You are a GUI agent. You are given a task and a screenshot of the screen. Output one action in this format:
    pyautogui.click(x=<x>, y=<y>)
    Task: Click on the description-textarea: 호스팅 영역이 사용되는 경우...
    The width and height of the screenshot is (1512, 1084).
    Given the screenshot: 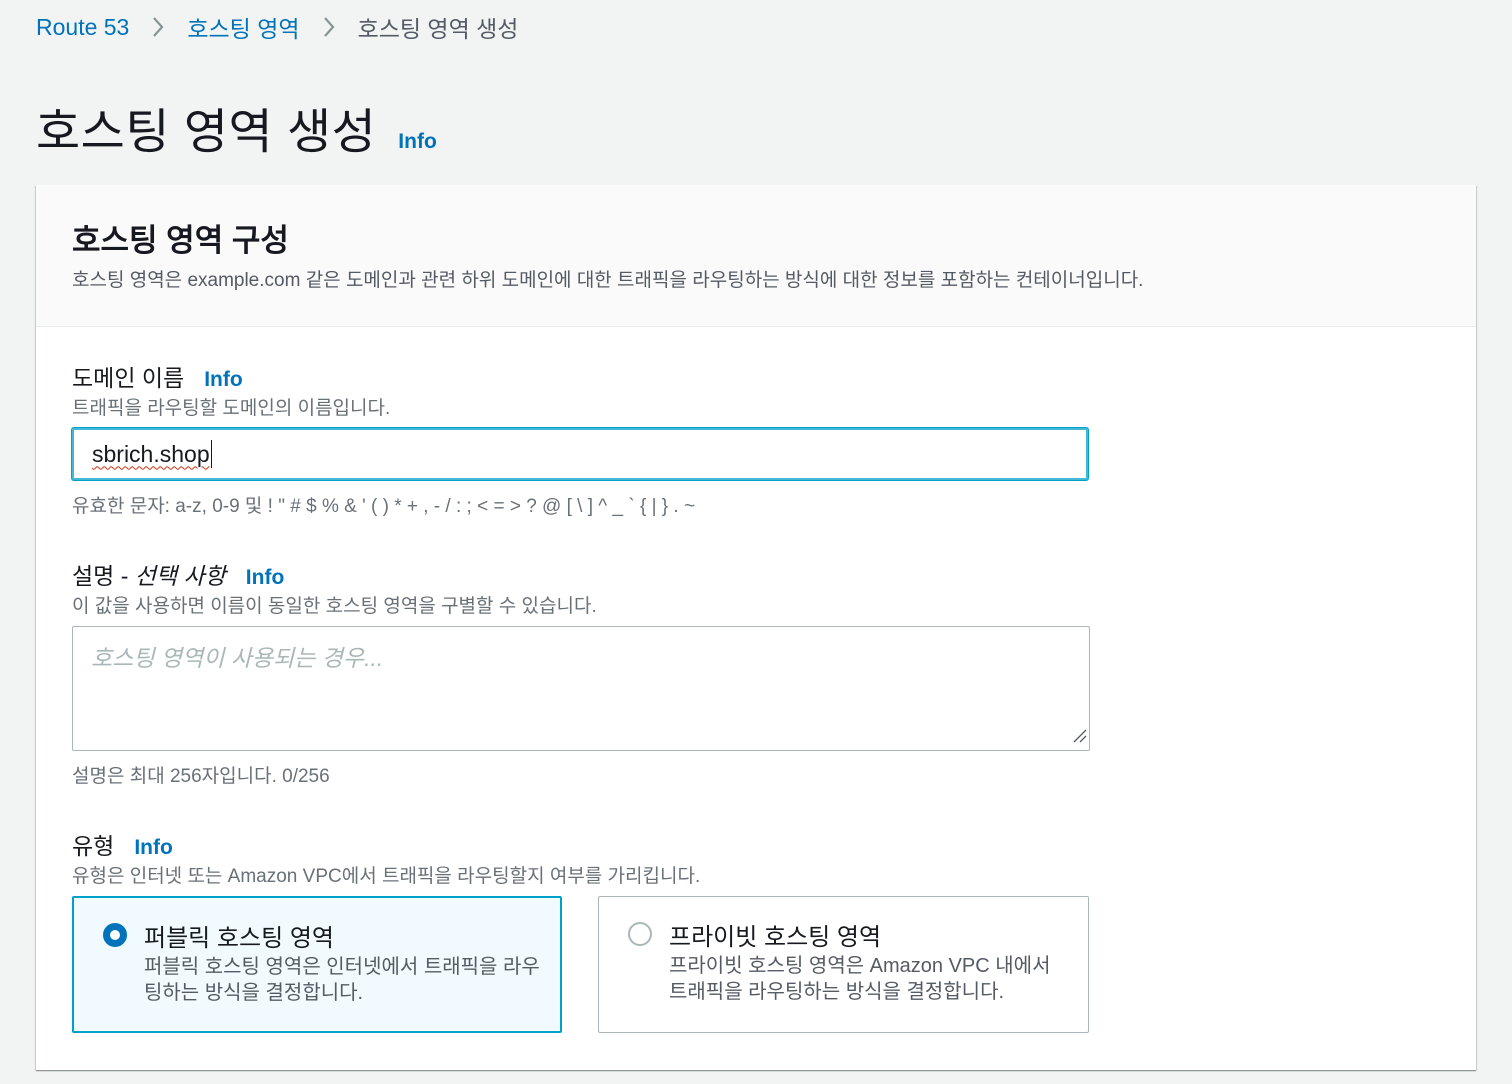 What is the action you would take?
    pyautogui.click(x=581, y=688)
    